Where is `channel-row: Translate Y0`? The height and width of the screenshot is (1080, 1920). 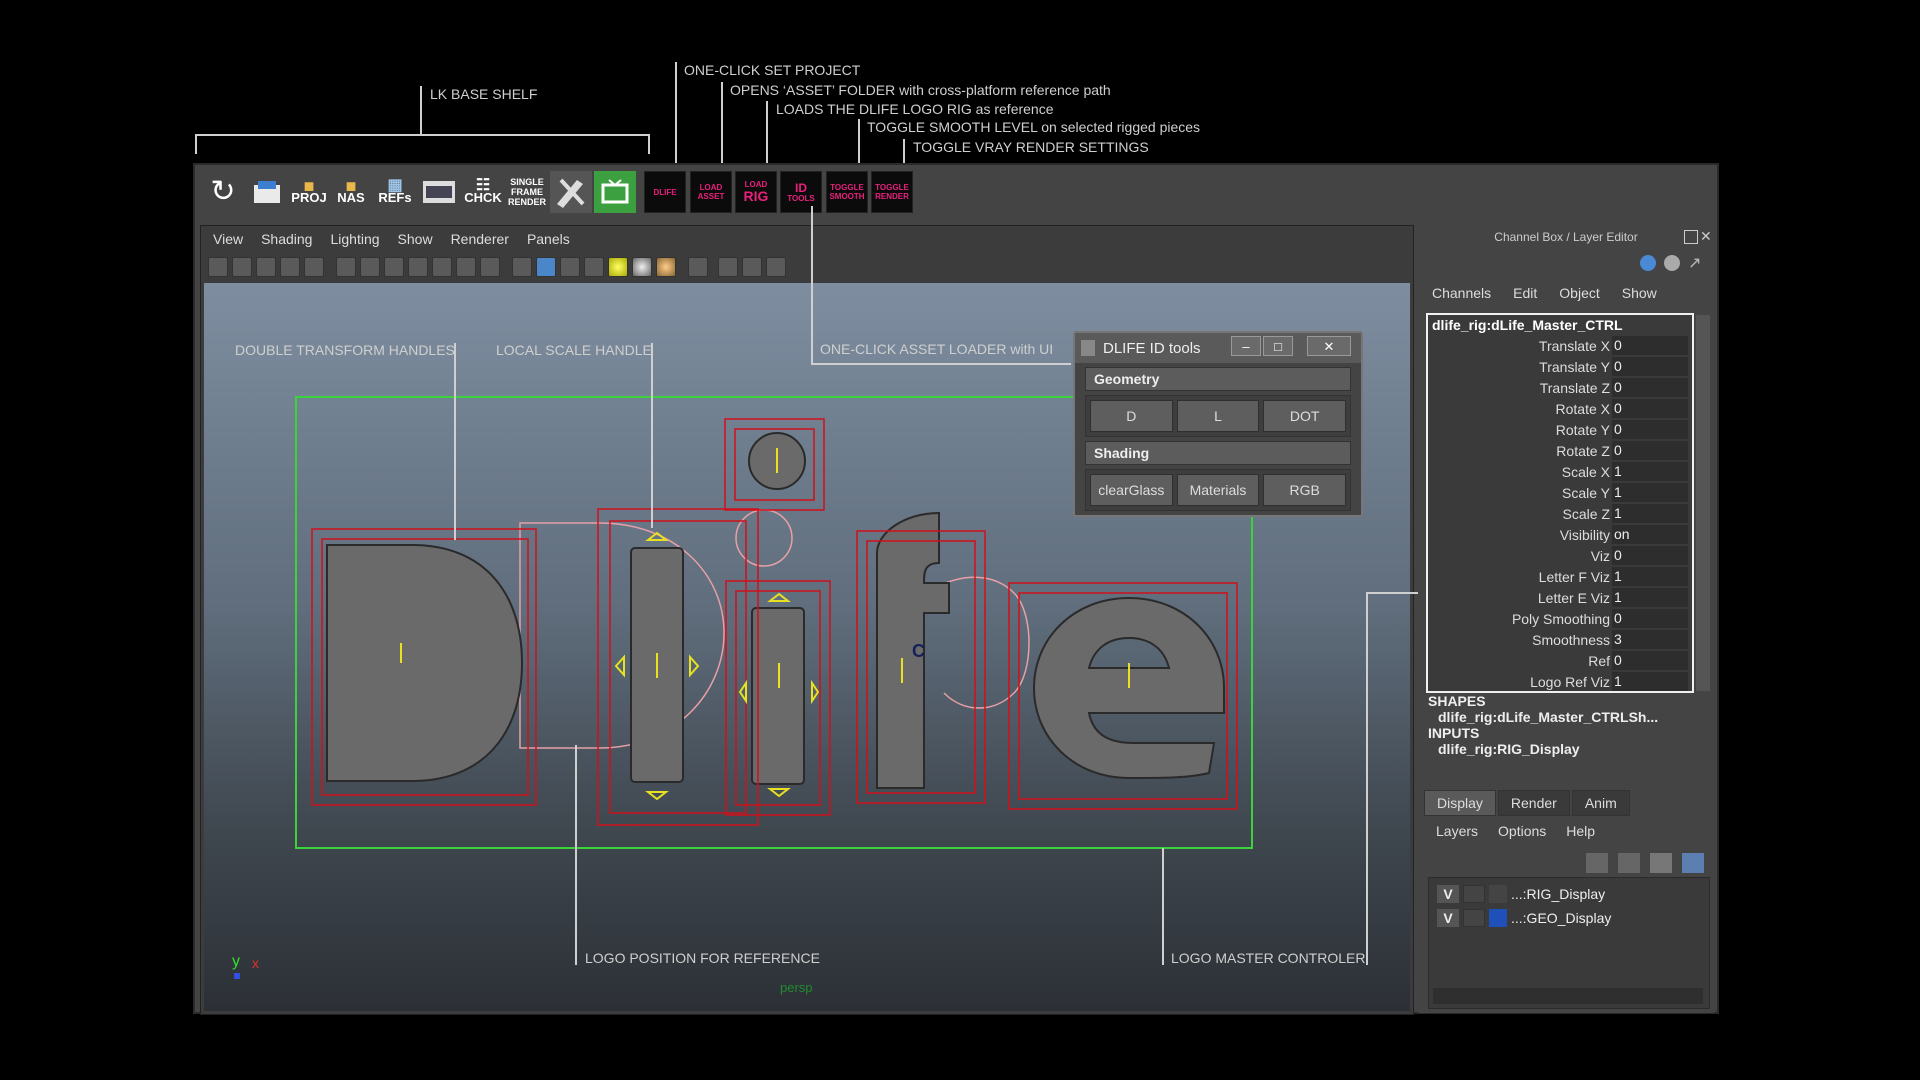
channel-row: Translate Y0 is located at coordinates (1560, 366).